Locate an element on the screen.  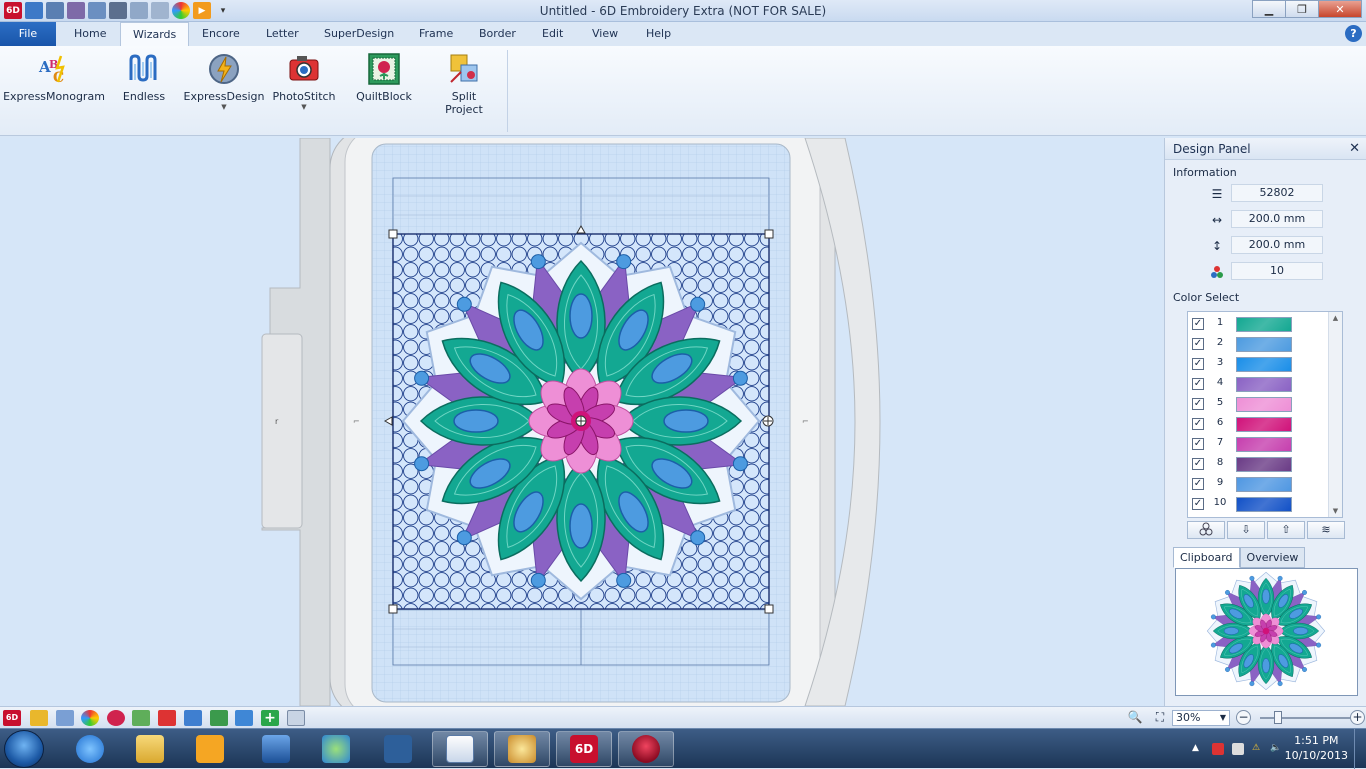
stitch-tool-icon is located at coordinates (141, 718).